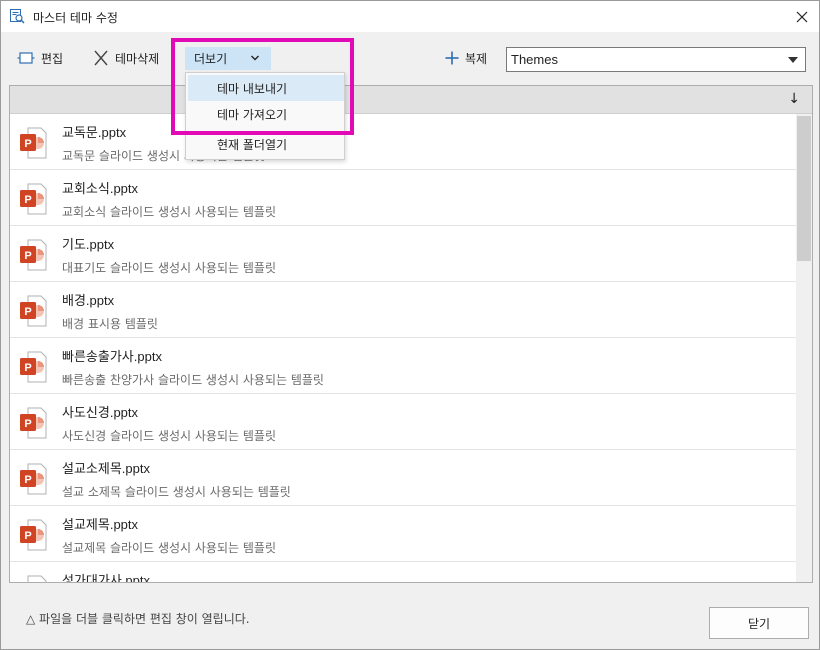 This screenshot has height=650, width=820. Describe the element at coordinates (403, 534) in the screenshot. I see `list-item: P 설교제목.pptx 설교제목 슬라이드 생성시 사용되는 템플릿` at that location.